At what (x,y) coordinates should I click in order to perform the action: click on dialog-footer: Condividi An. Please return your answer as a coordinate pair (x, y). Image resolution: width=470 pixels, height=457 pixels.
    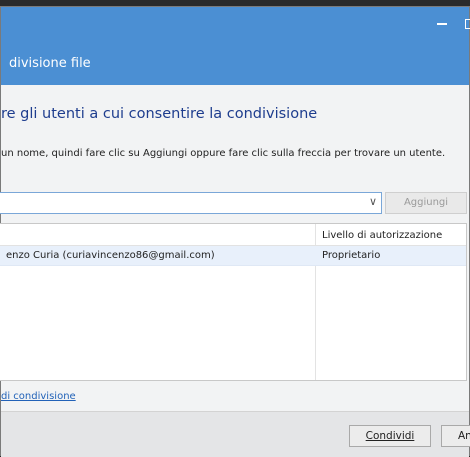
    Looking at the image, I should click on (235, 434).